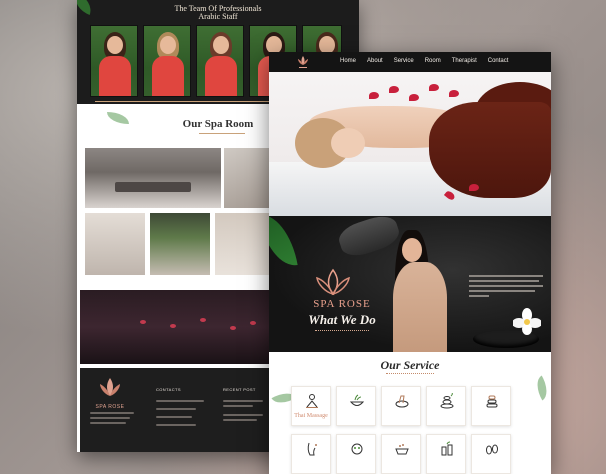 This screenshot has width=606, height=474. I want to click on footer-brand: SPA ROSE, so click(110, 407).